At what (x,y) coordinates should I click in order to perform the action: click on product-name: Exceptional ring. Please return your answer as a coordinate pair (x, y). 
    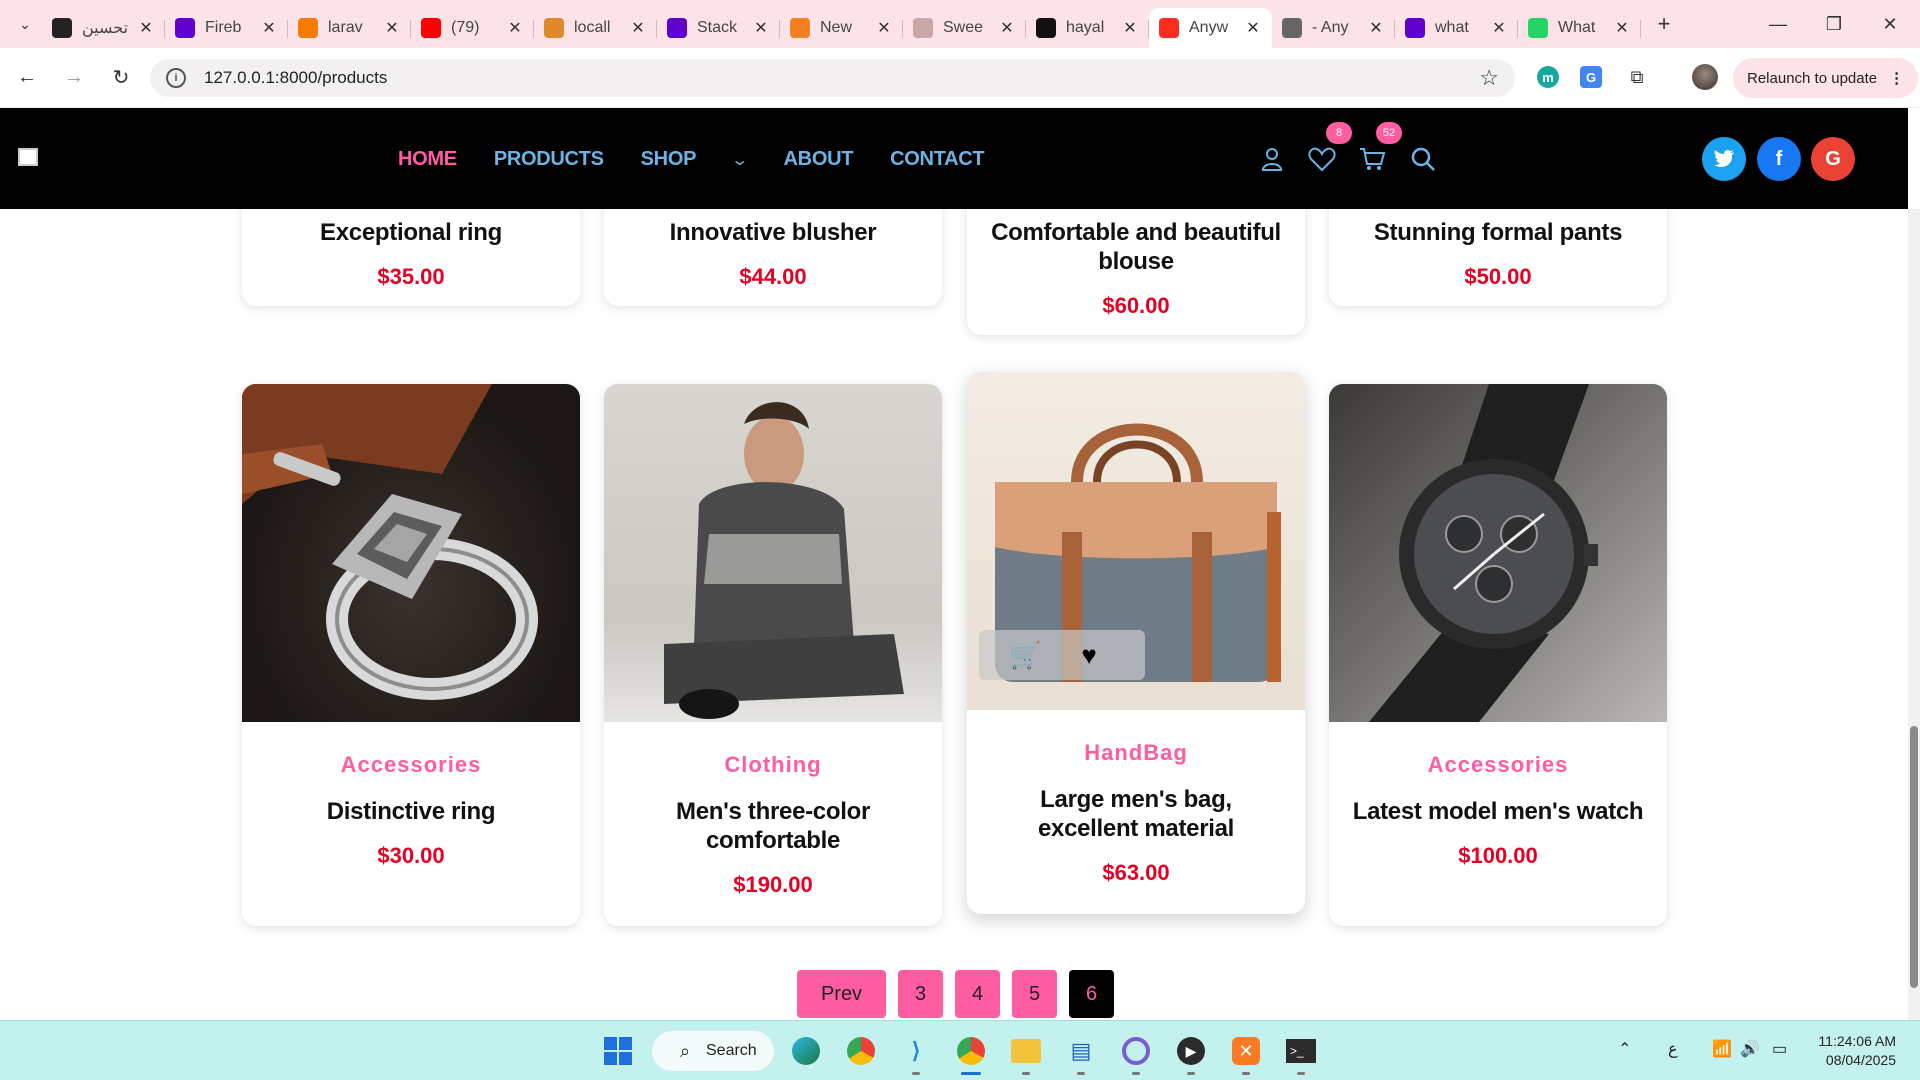
    Looking at the image, I should click on (411, 233).